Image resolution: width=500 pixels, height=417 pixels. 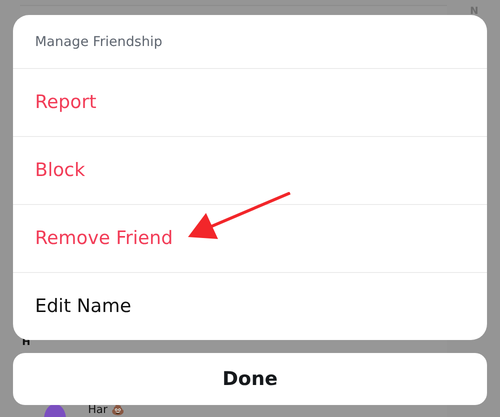 What do you see at coordinates (250, 379) in the screenshot?
I see `done-button: Done` at bounding box center [250, 379].